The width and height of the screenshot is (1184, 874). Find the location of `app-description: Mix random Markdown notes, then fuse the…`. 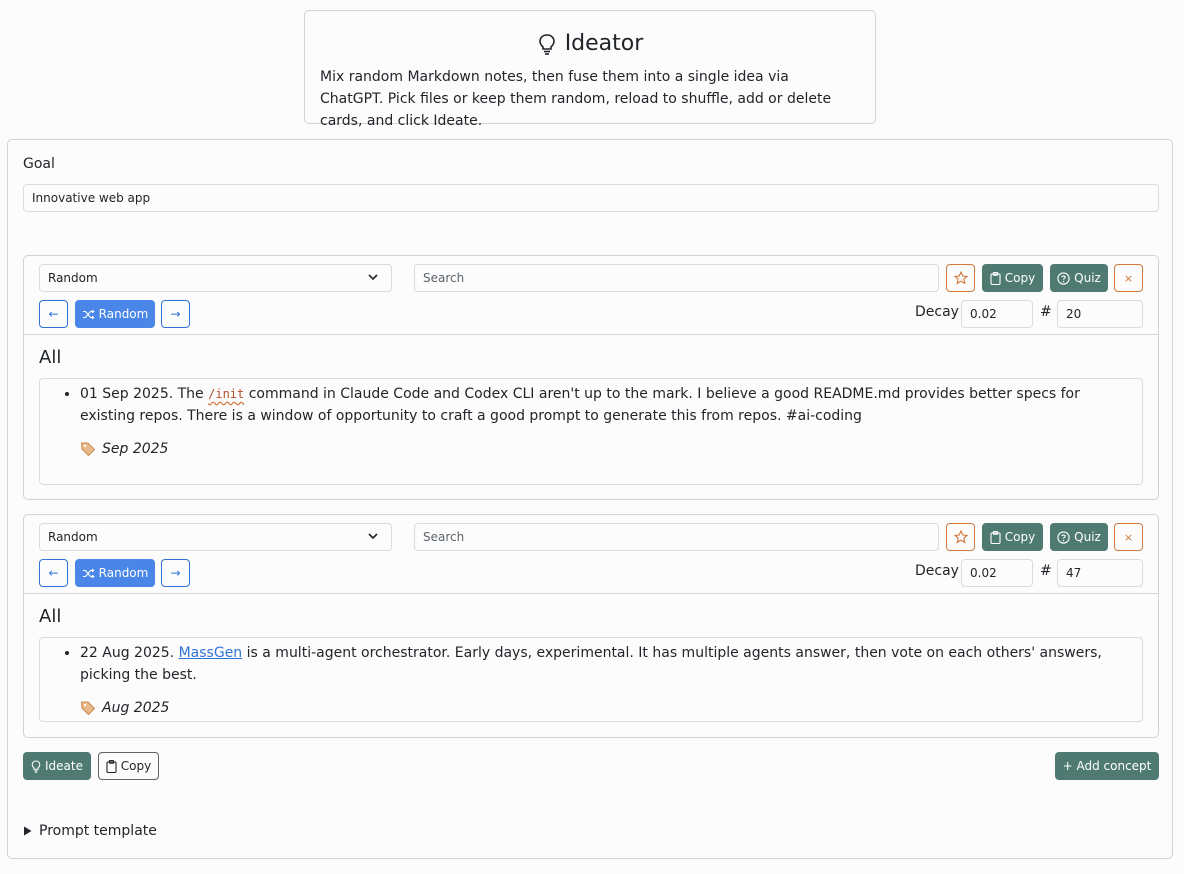

app-description: Mix random Markdown notes, then fuse the… is located at coordinates (576, 99).